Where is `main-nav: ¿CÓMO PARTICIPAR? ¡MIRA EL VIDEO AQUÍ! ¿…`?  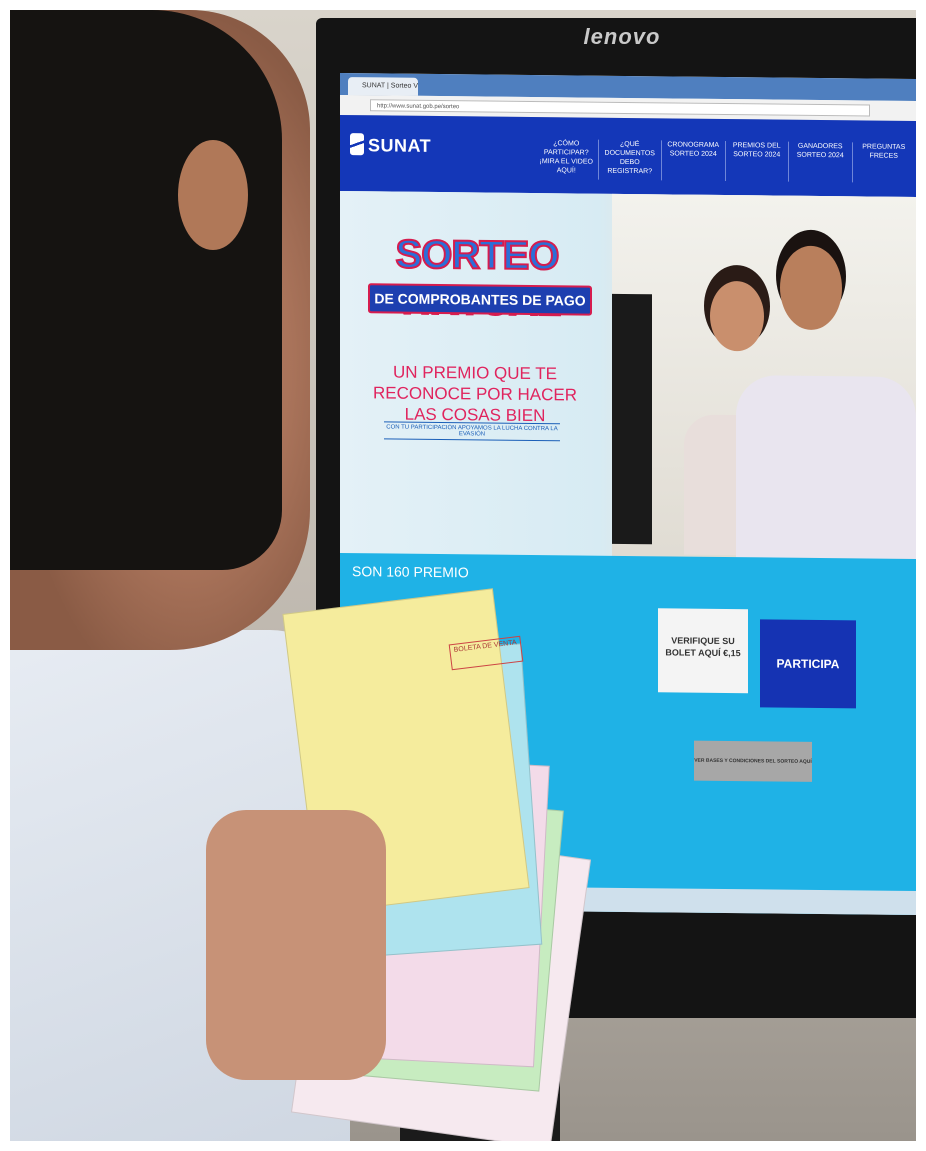
main-nav: ¿CÓMO PARTICIPAR? ¡MIRA EL VIDEO AQUÍ! ¿… is located at coordinates (725, 161).